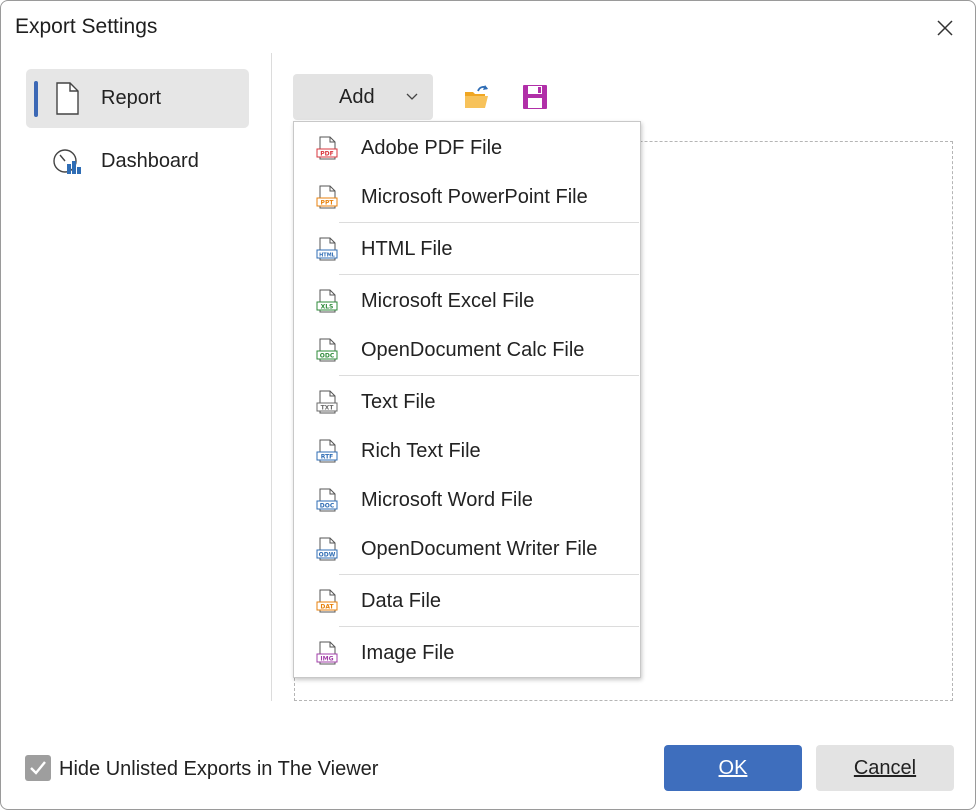 This screenshot has width=976, height=810. Describe the element at coordinates (477, 97) in the screenshot. I see `open-folder-icon` at that location.